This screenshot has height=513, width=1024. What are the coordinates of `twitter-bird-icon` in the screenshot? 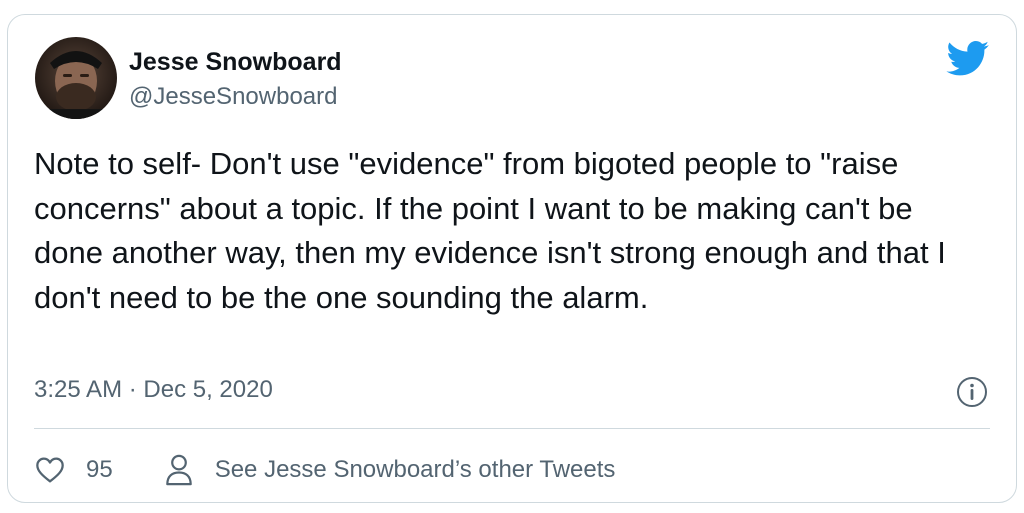 It's located at (968, 59).